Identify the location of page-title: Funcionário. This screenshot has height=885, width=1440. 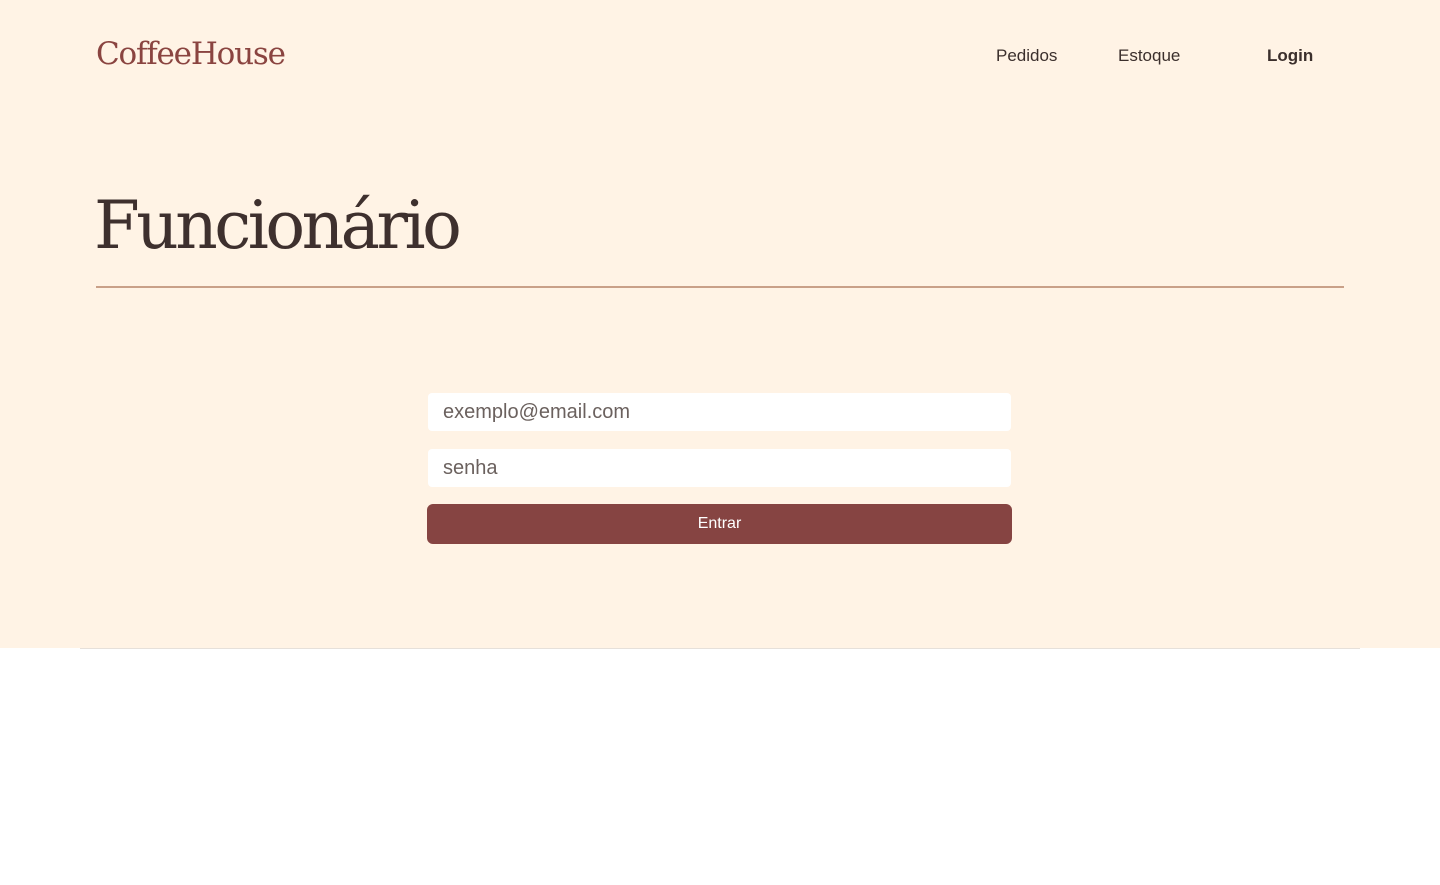
(278, 225).